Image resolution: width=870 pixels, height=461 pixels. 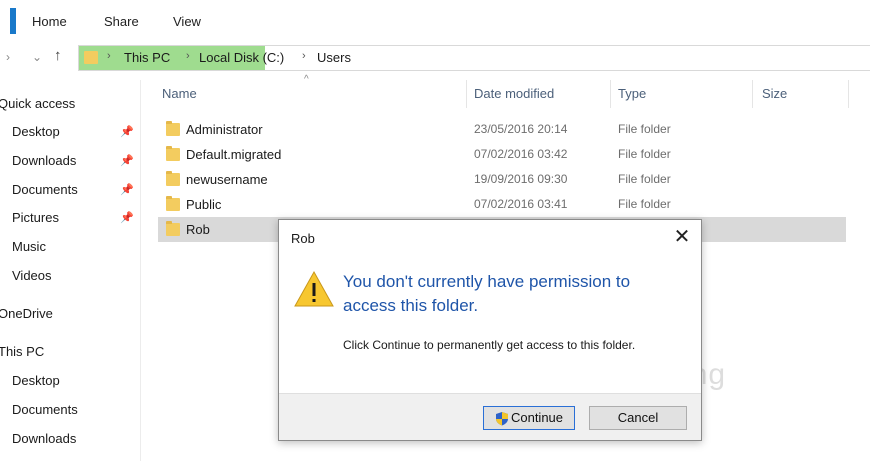 I want to click on close-icon: ✕, so click(x=682, y=237).